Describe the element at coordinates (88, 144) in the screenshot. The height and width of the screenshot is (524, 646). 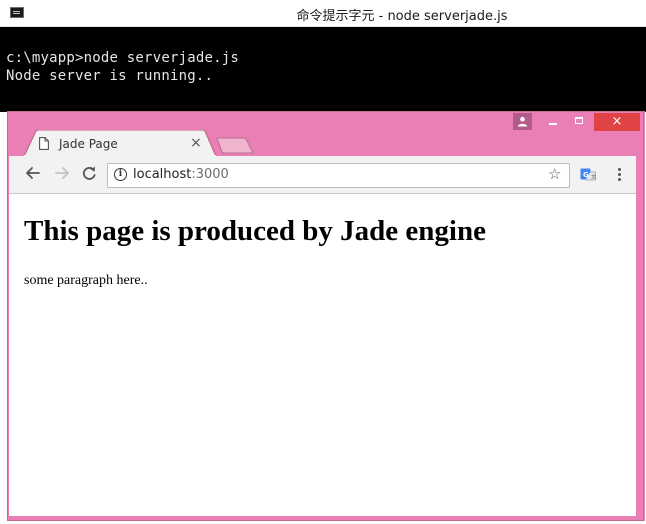
I see `tab-title: Jade Page` at that location.